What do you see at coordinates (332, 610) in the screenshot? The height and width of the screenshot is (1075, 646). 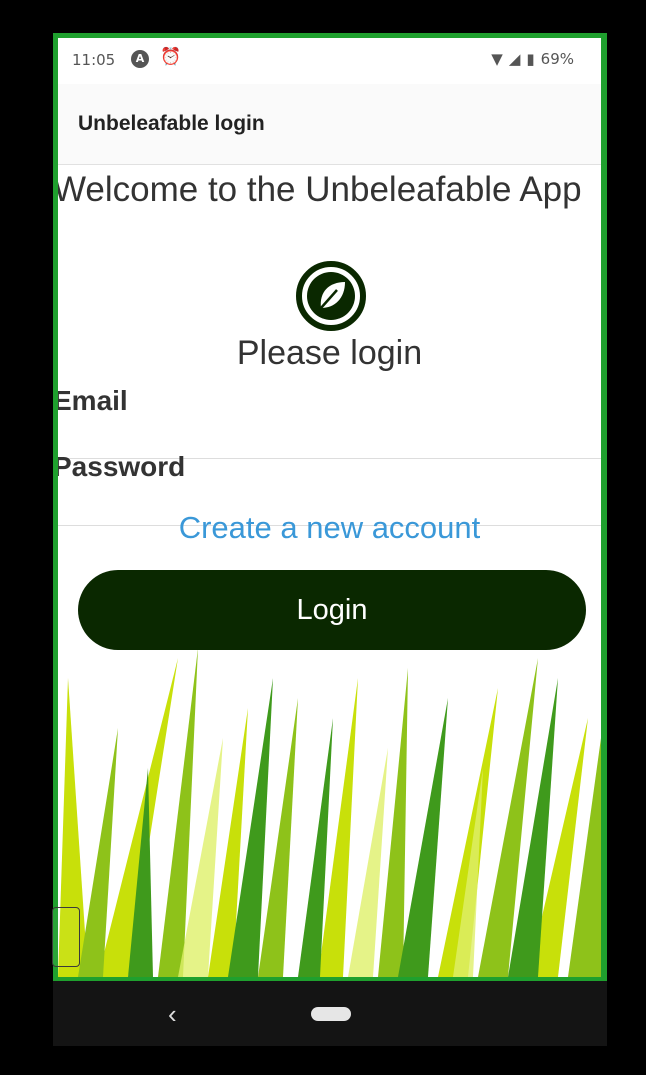 I see `login-button: Login` at bounding box center [332, 610].